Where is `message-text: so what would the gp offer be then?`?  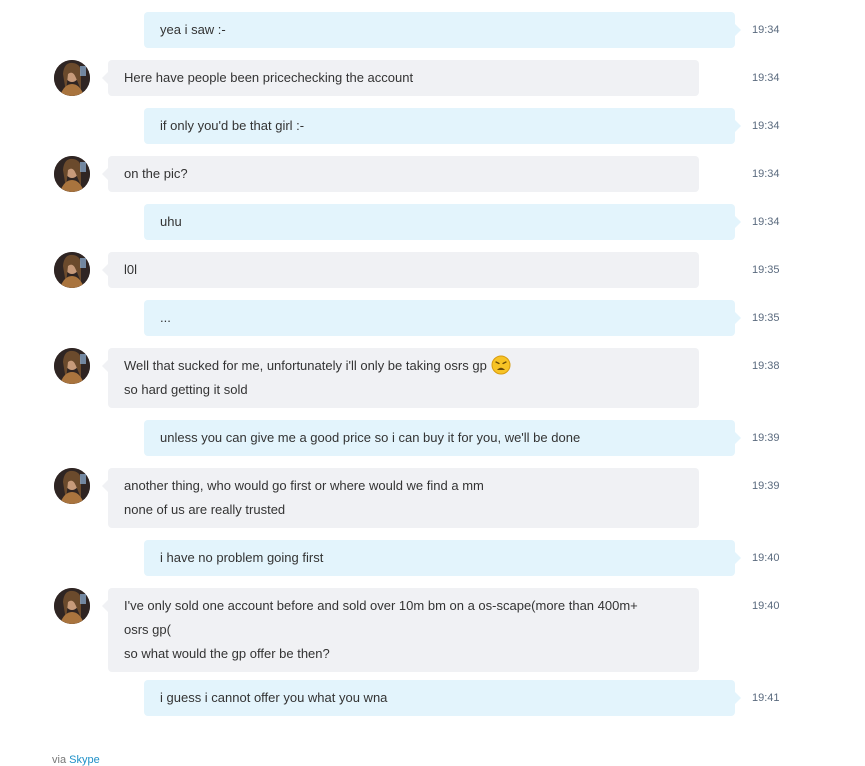 message-text: so what would the gp offer be then? is located at coordinates (227, 653).